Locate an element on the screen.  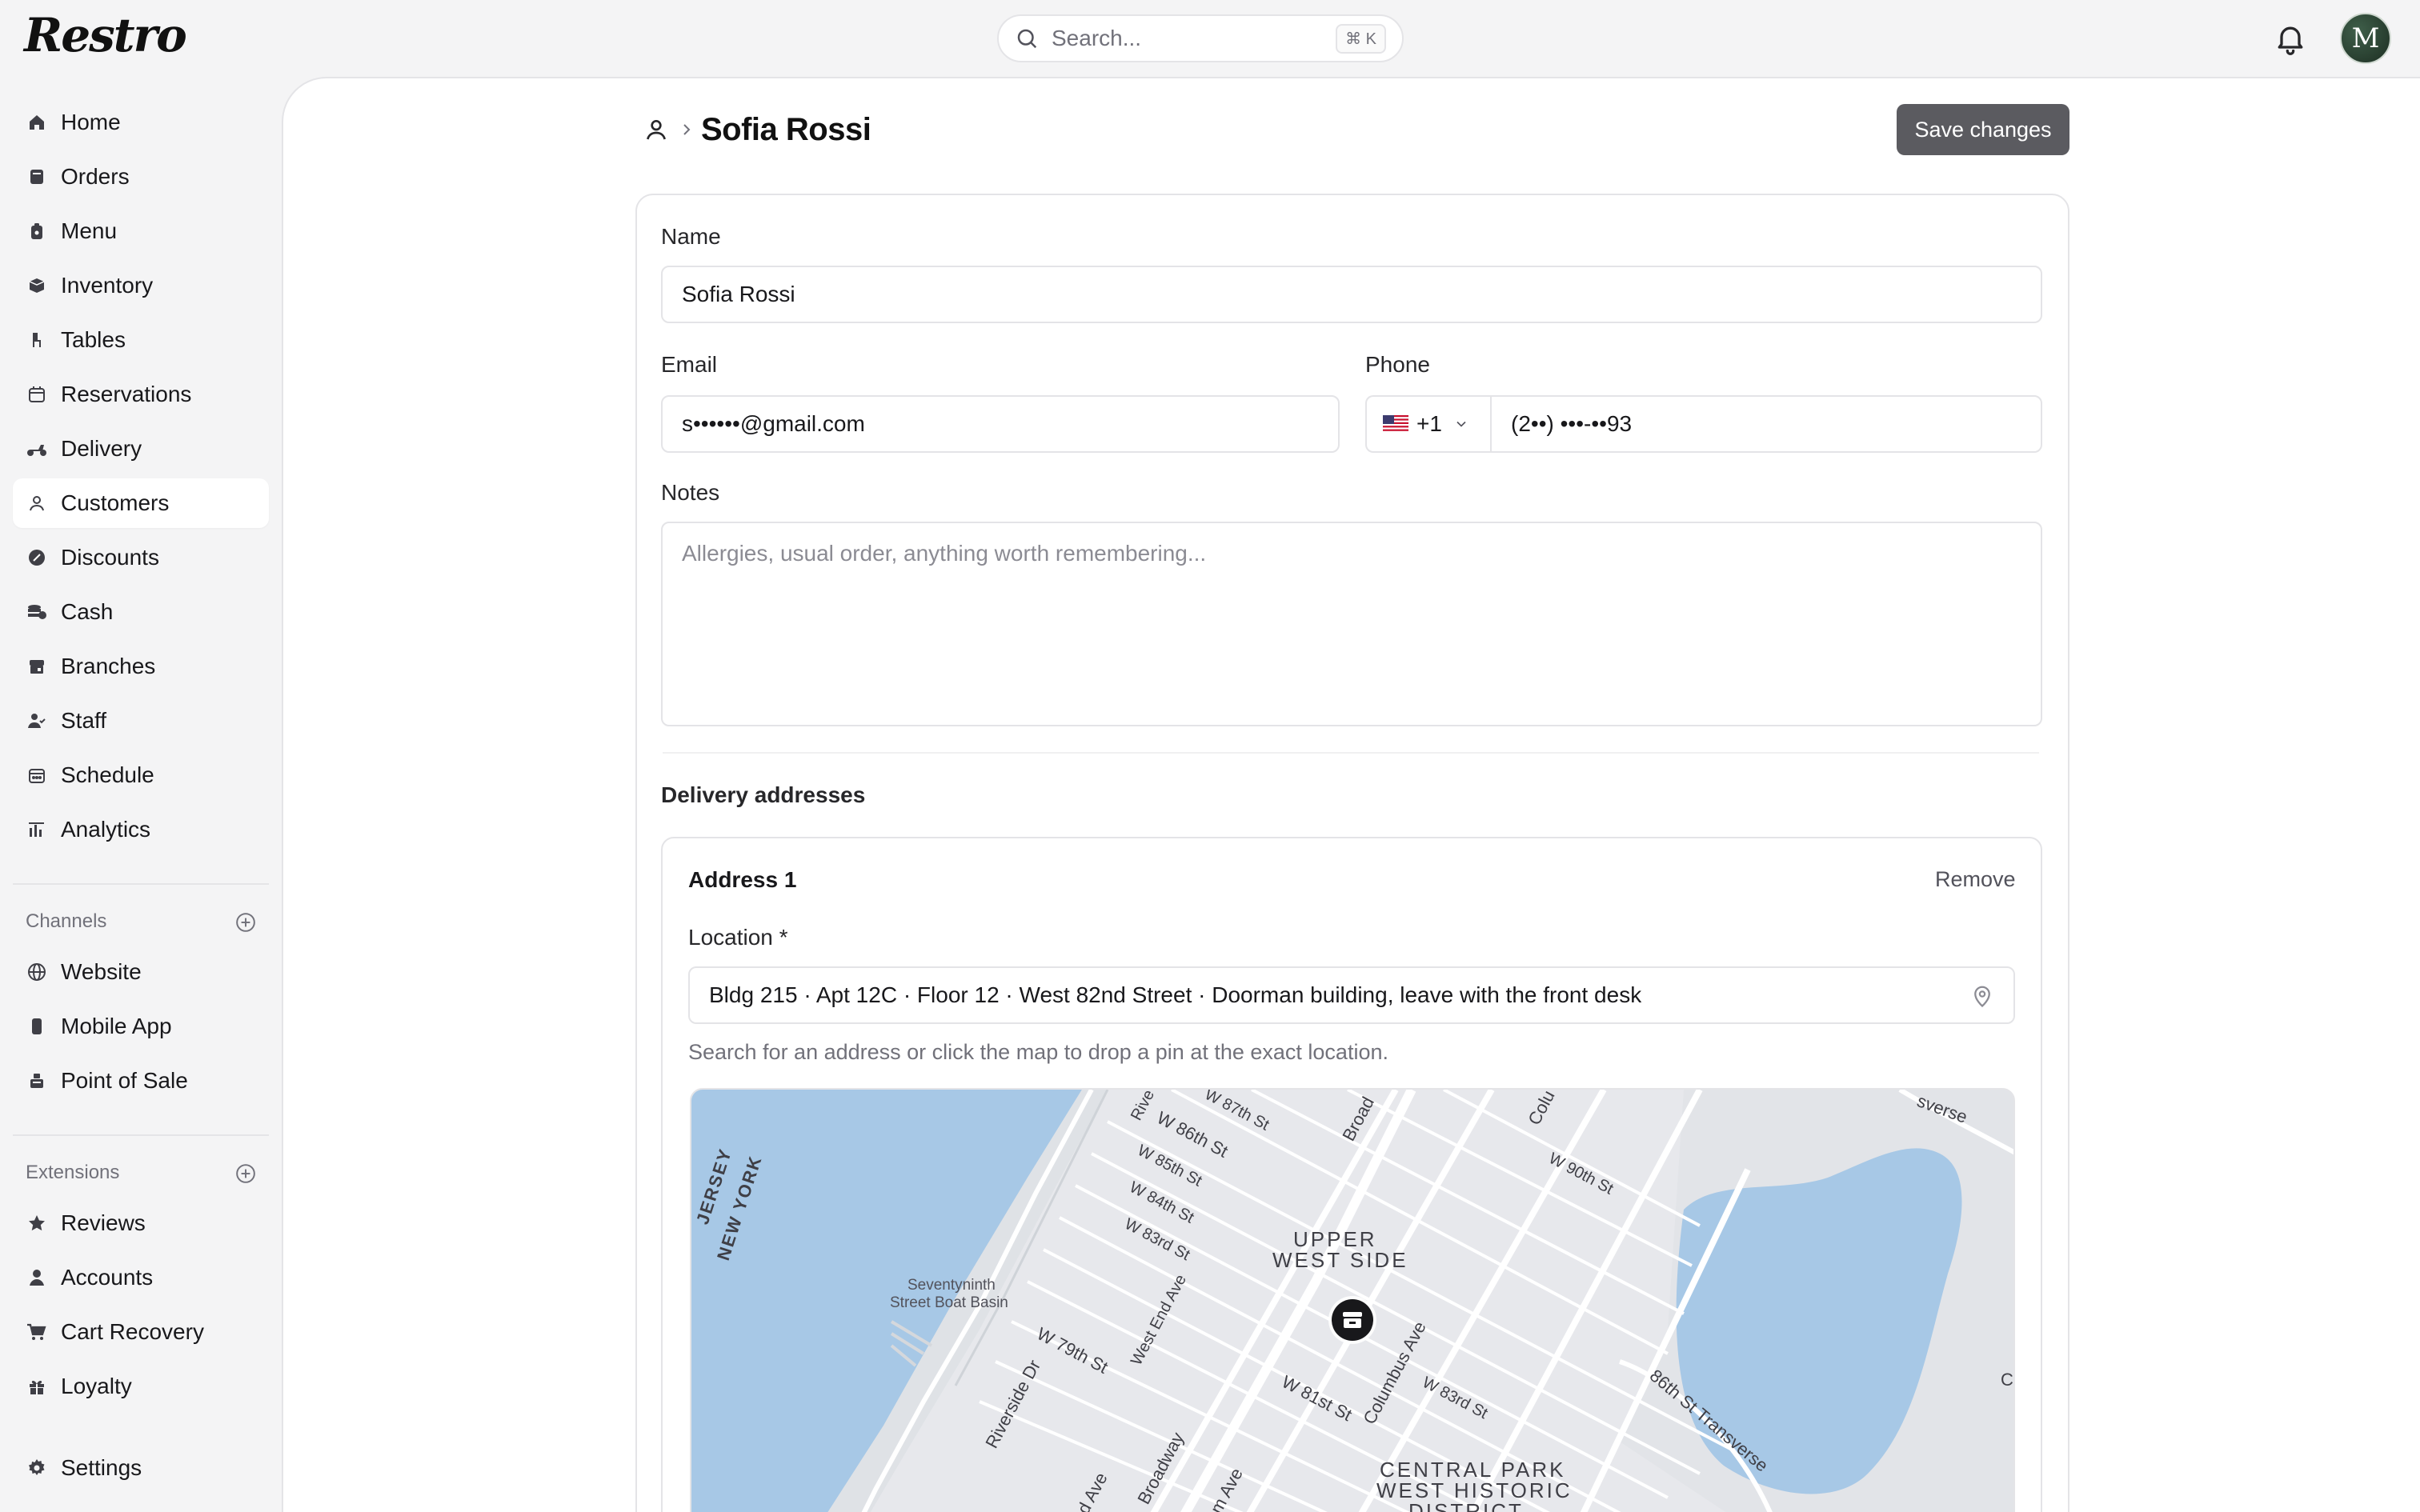
map-label-uws-2: WEST SIDE is located at coordinates (1340, 1260).